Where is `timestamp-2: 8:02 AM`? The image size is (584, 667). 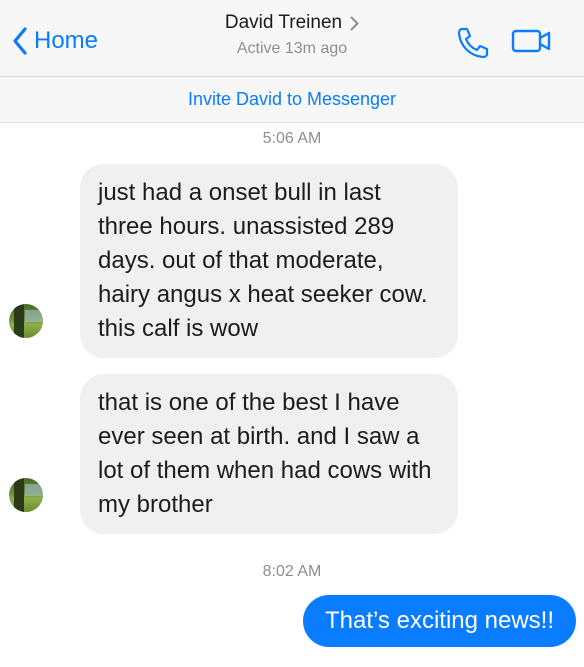
timestamp-2: 8:02 AM is located at coordinates (292, 571).